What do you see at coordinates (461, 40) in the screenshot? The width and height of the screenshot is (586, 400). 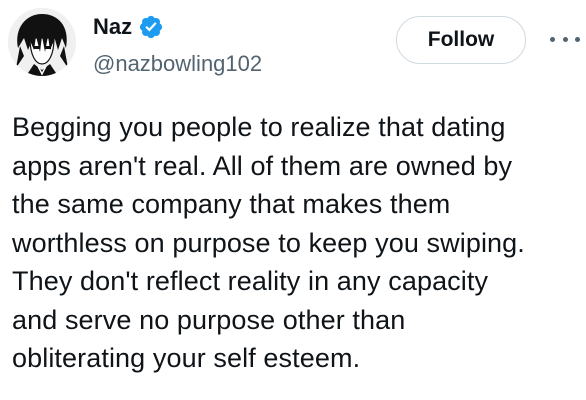 I see `follow-button: Follow` at bounding box center [461, 40].